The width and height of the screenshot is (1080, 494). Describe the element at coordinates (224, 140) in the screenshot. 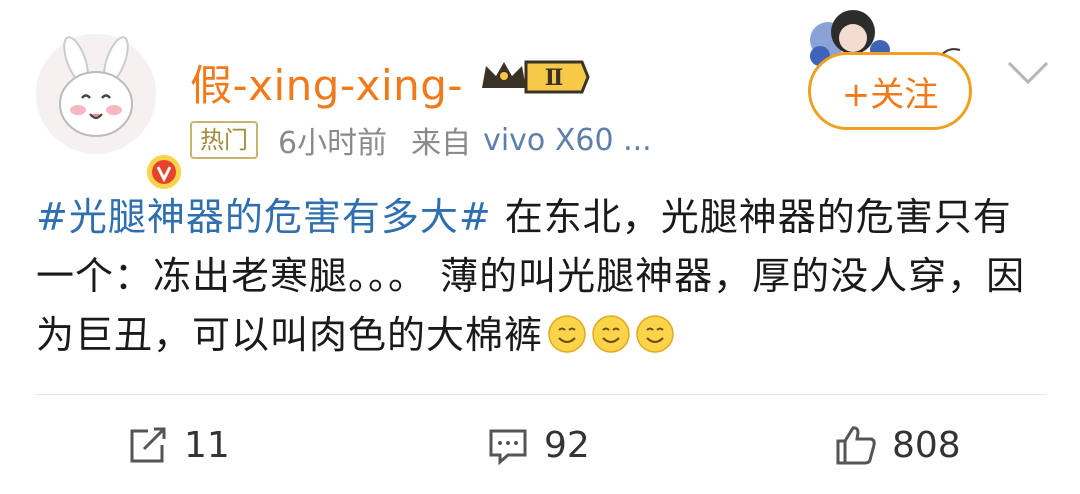

I see `hot-tag-badge: 热门` at that location.